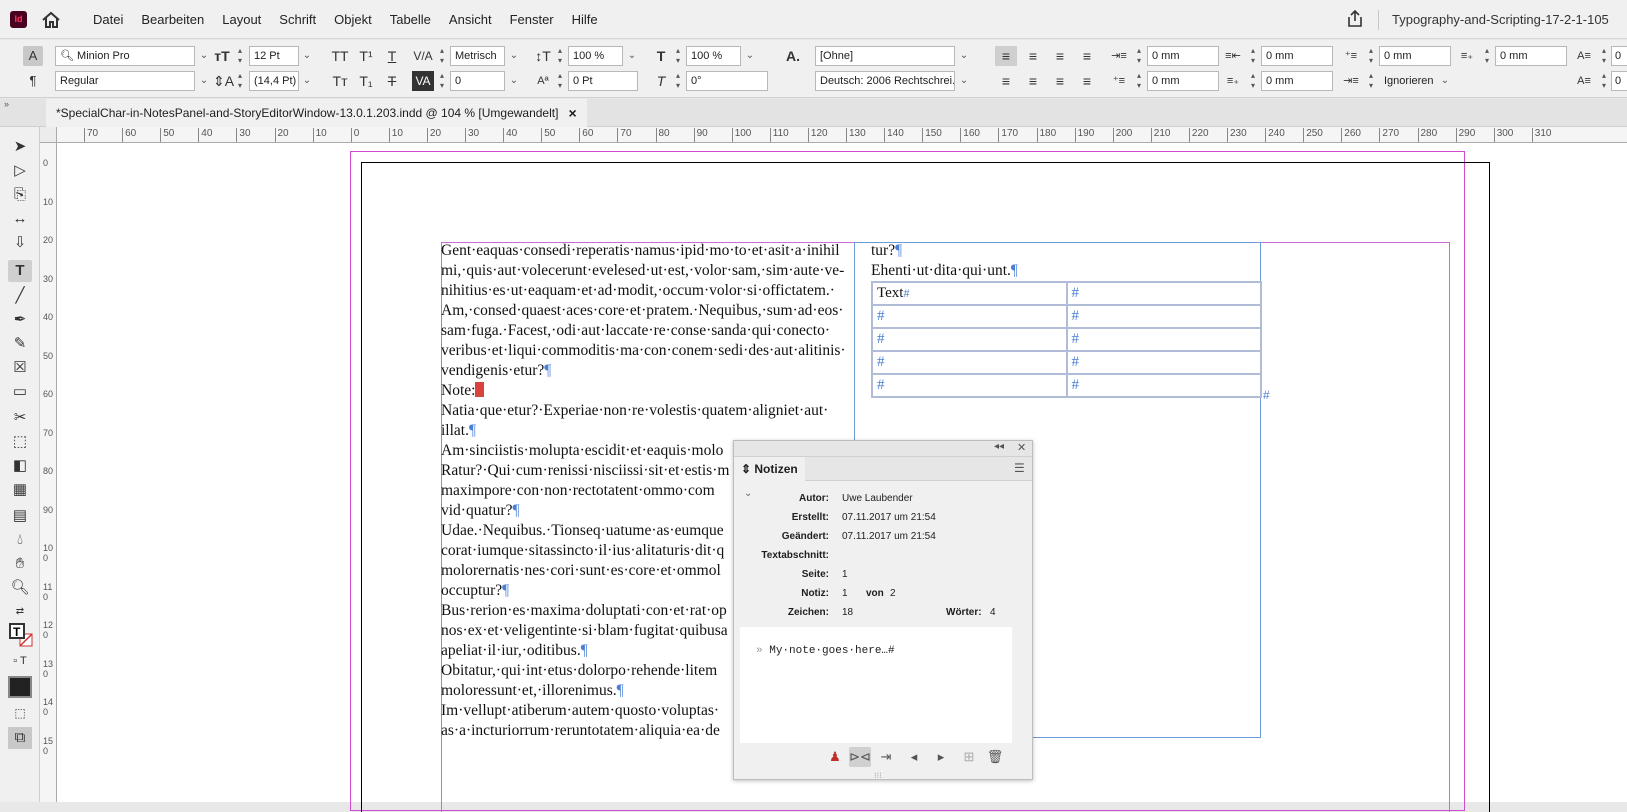 The height and width of the screenshot is (812, 1627). What do you see at coordinates (108, 19) in the screenshot?
I see `menu-item-datei: Datei` at bounding box center [108, 19].